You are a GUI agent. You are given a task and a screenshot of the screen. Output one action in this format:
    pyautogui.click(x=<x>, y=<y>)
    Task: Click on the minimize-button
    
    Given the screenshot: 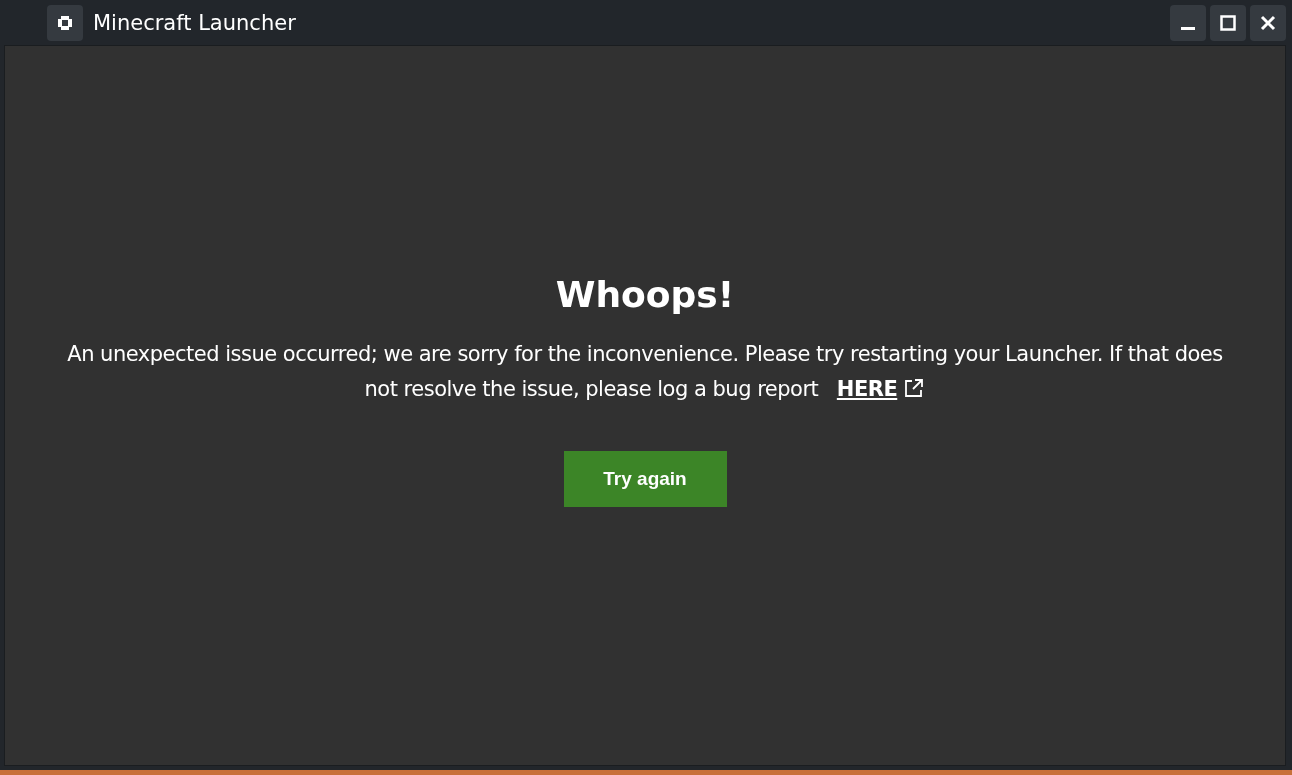 What is the action you would take?
    pyautogui.click(x=1188, y=22)
    